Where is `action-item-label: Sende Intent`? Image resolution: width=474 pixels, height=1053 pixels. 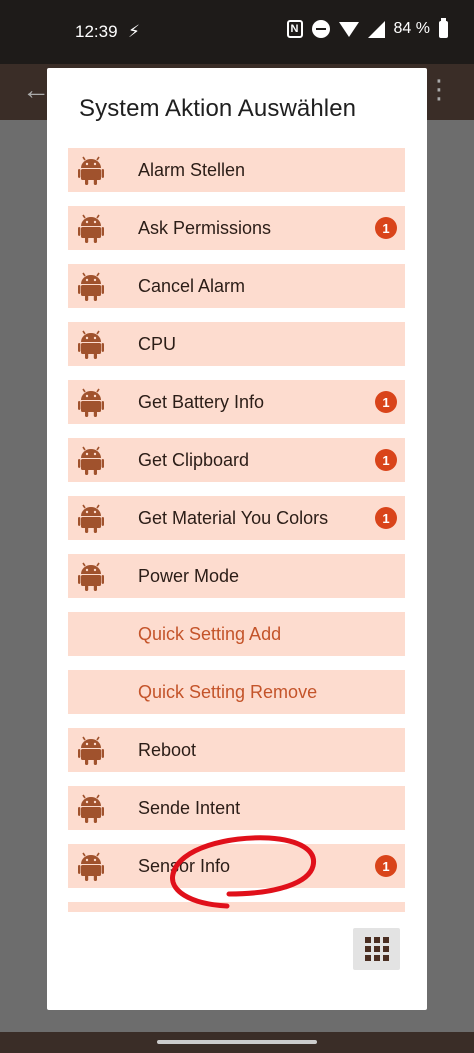
action-item-label: Sende Intent is located at coordinates (189, 808).